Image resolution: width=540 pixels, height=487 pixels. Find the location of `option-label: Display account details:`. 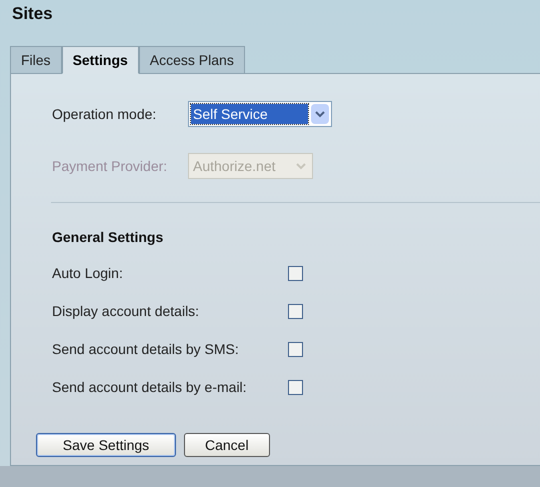

option-label: Display account details: is located at coordinates (126, 311).